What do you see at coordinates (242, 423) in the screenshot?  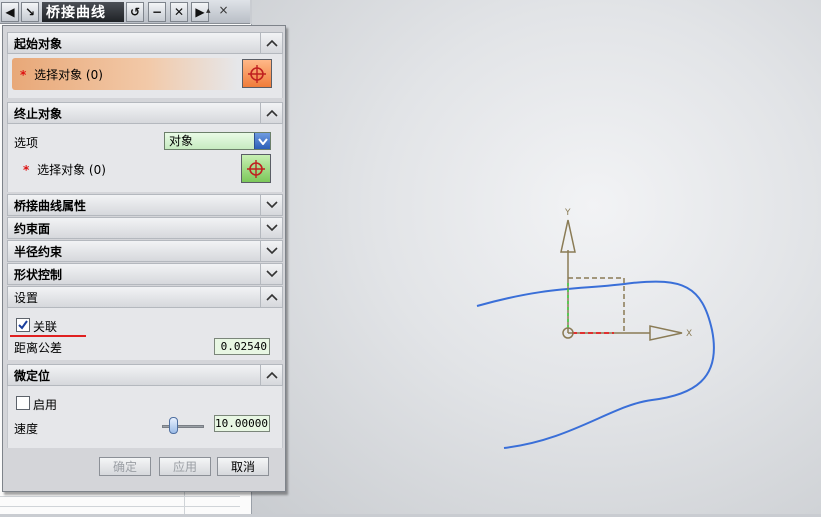 I see `speed-field: 10.00000` at bounding box center [242, 423].